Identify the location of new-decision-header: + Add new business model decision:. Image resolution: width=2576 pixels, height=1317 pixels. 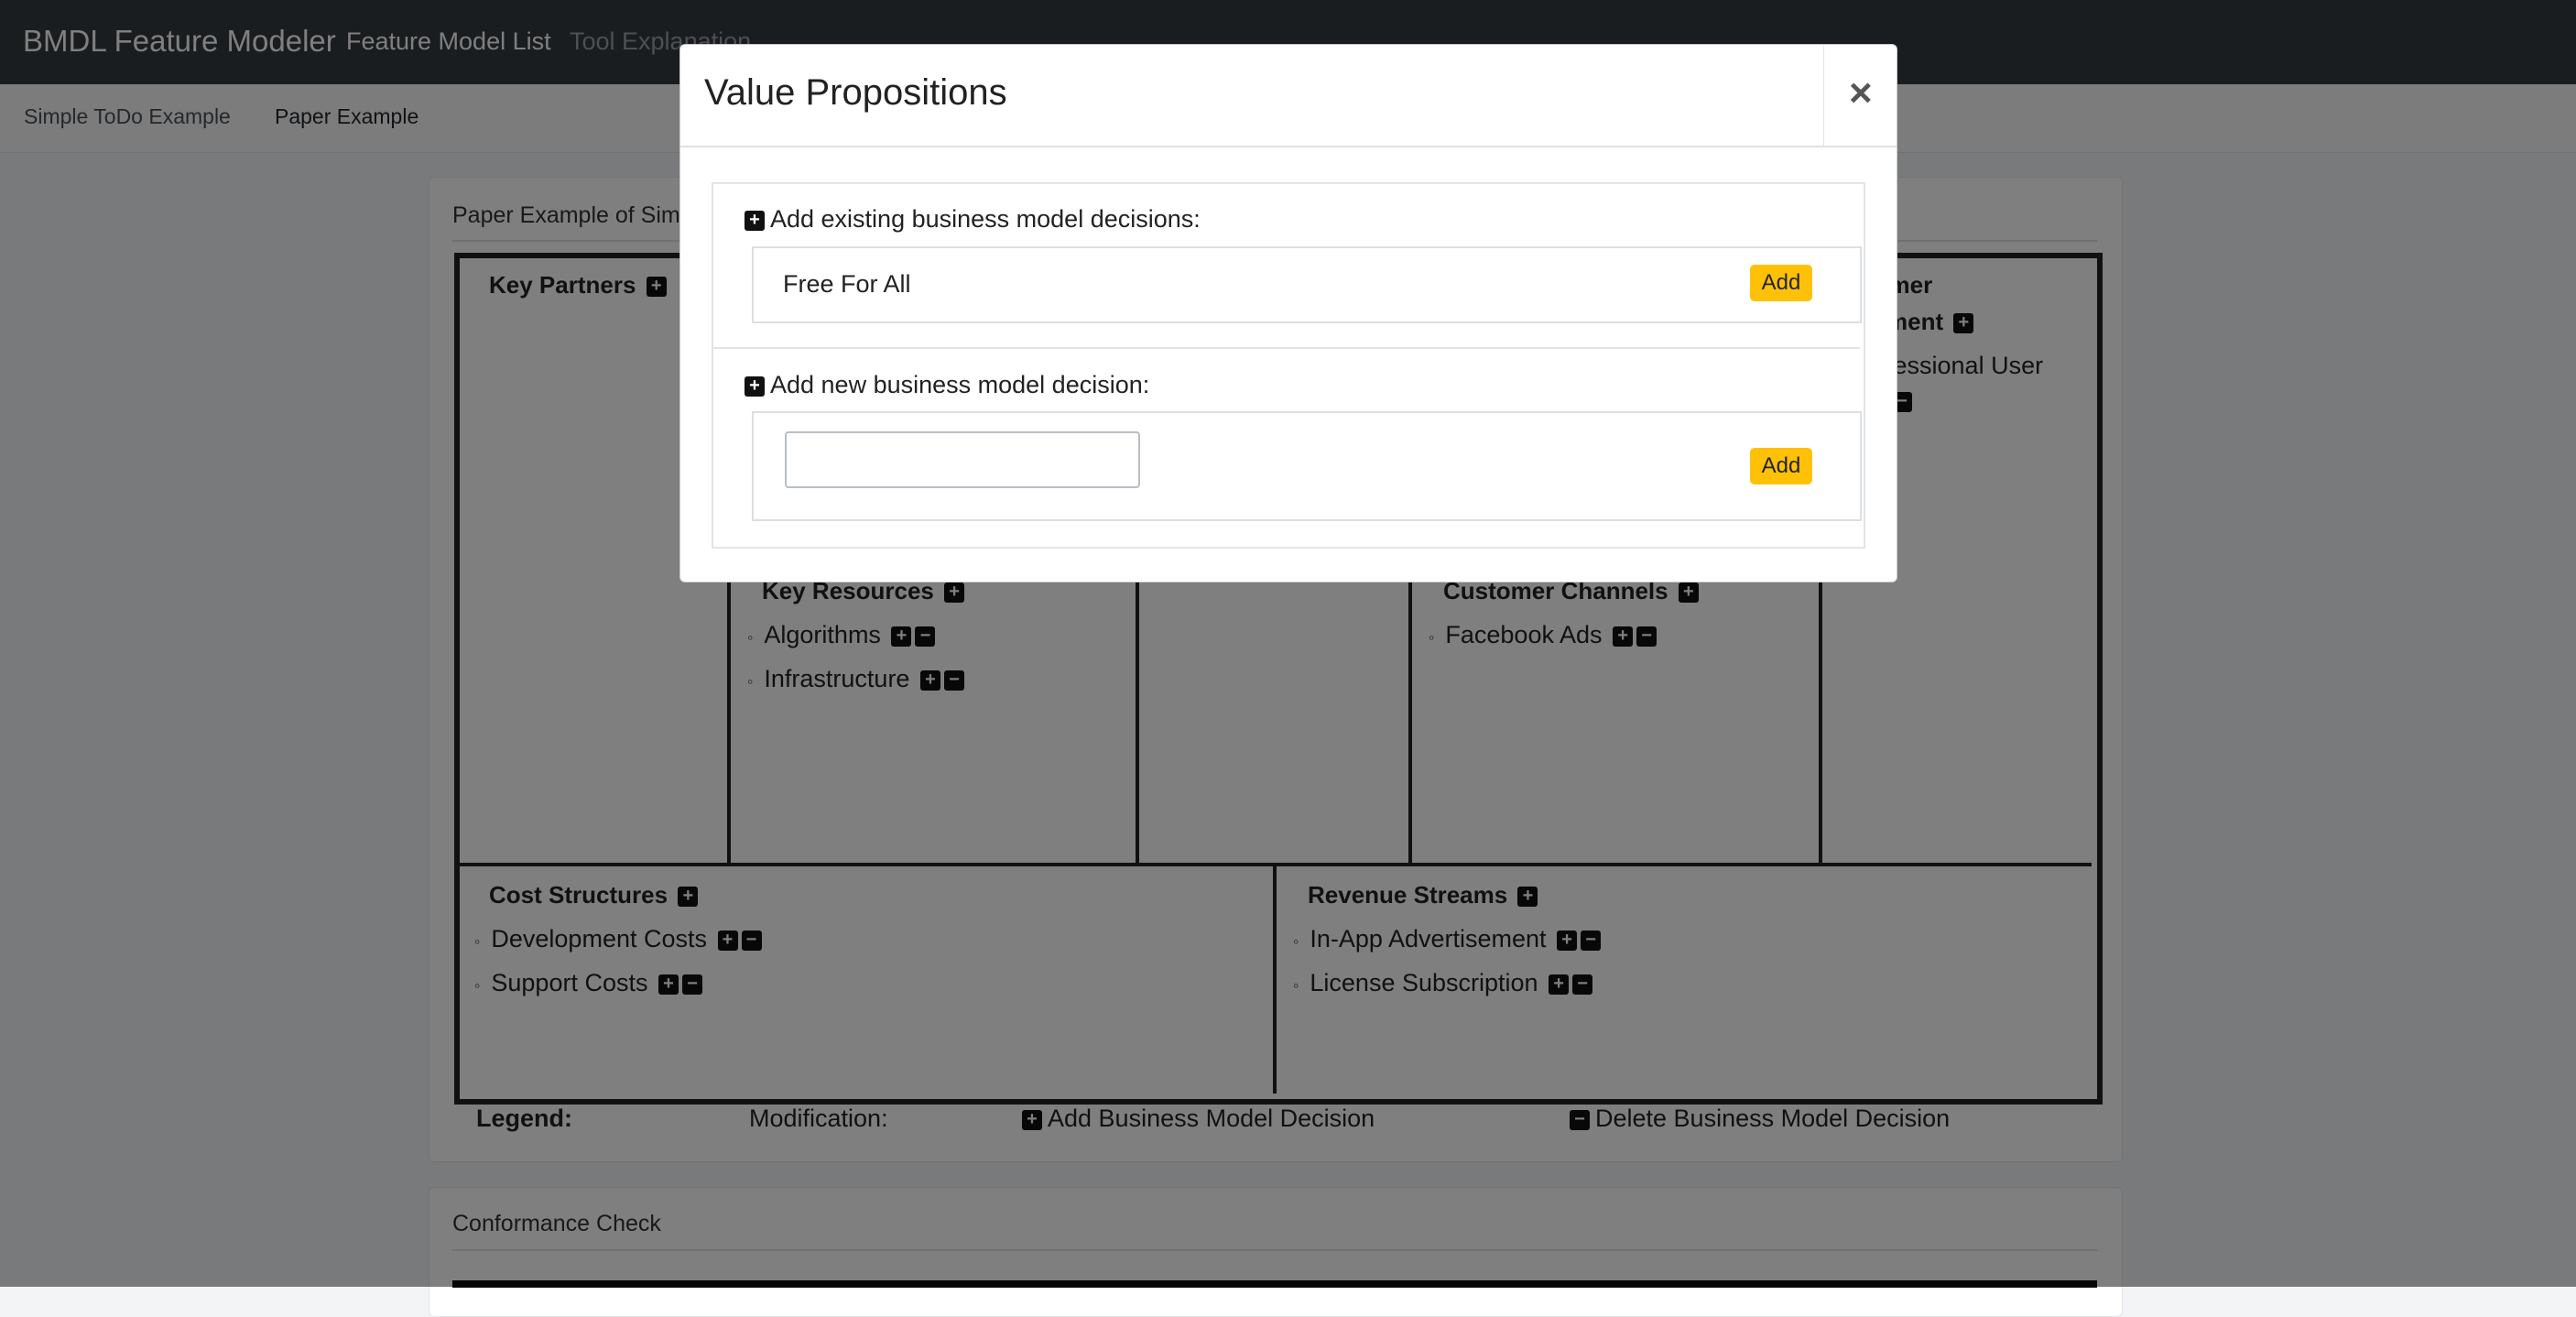
(947, 385).